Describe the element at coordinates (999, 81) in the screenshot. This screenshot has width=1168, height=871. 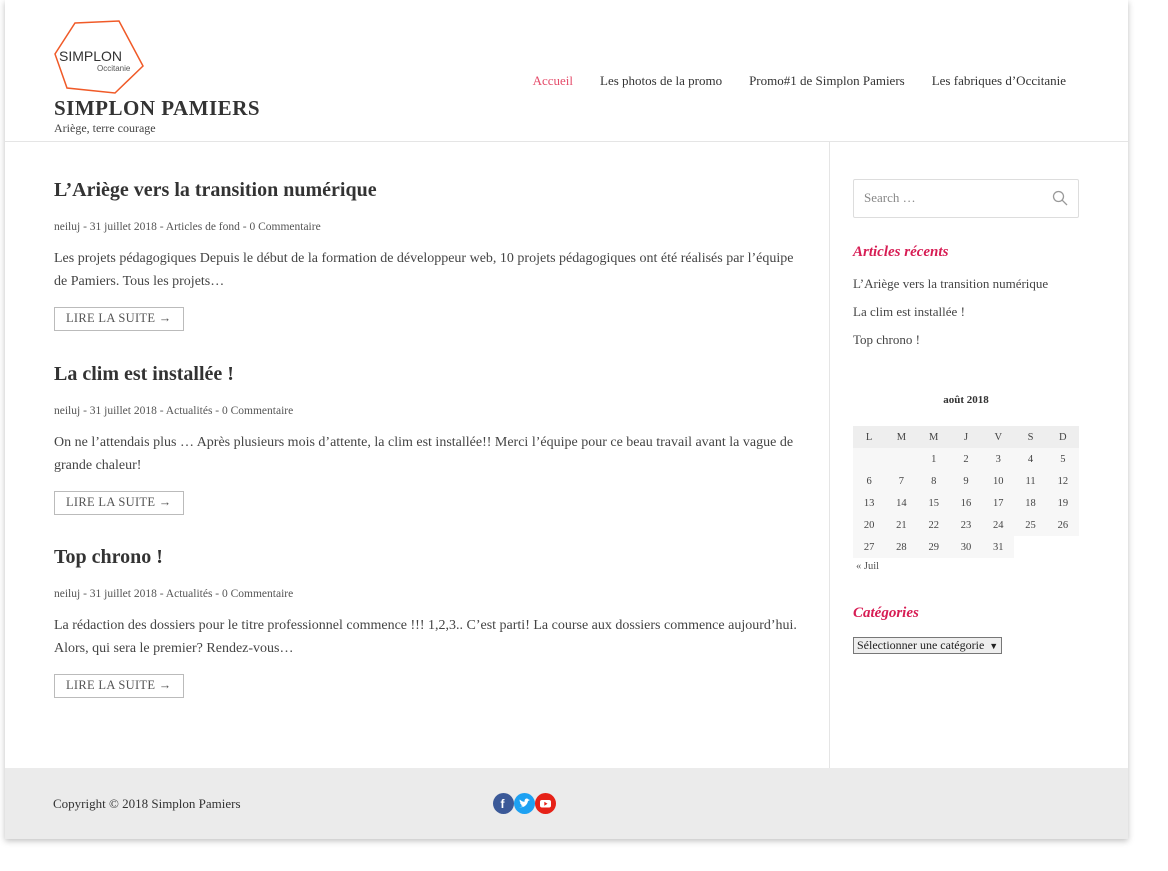
I see `nav-item-fabriques: Les fabriques d’Occitanie` at that location.